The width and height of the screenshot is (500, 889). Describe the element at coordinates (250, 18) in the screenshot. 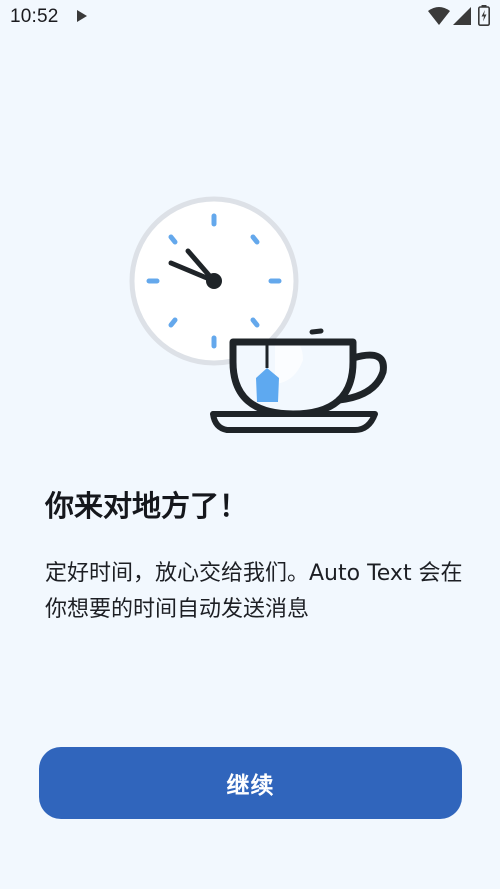

I see `status-bar: 10:52` at that location.